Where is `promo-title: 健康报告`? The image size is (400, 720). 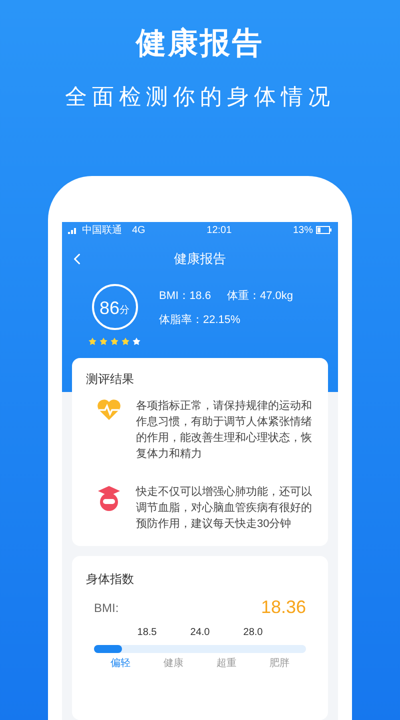
promo-title: 健康报告 is located at coordinates (200, 44).